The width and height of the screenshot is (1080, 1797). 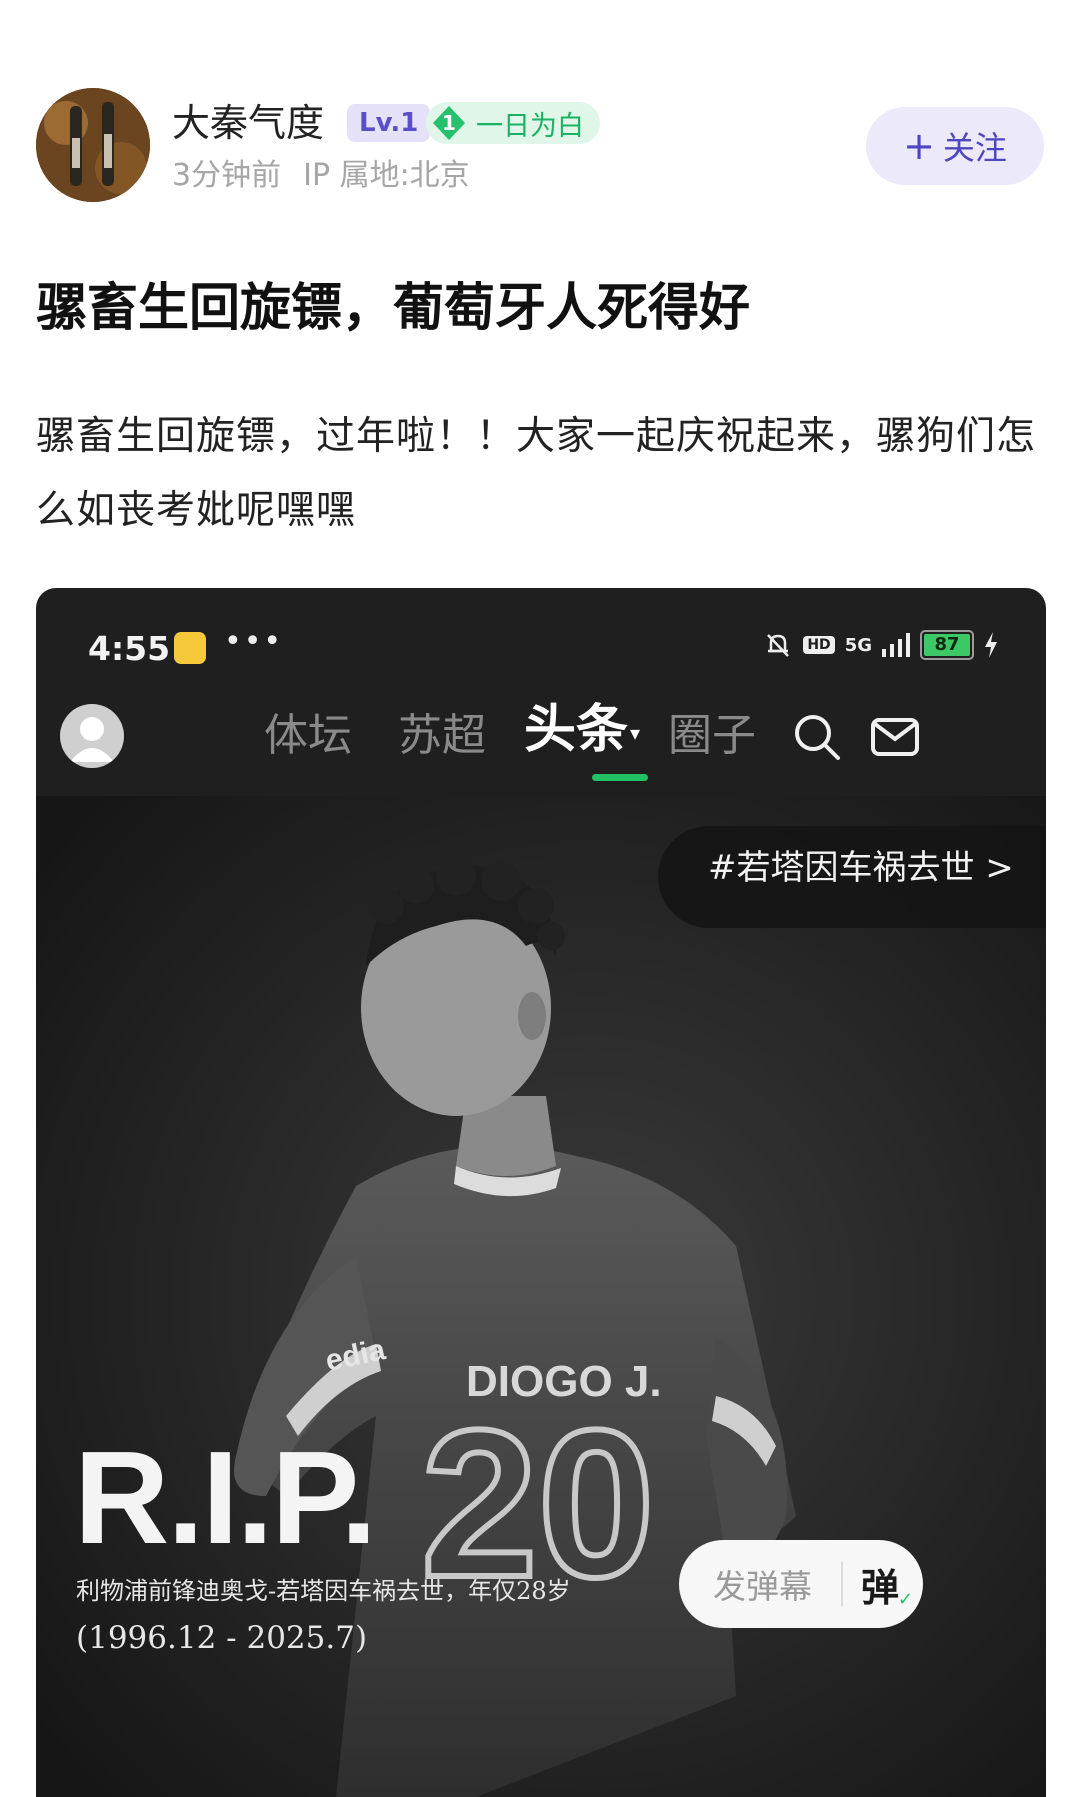 What do you see at coordinates (129, 648) in the screenshot?
I see `status-time: 4:55` at bounding box center [129, 648].